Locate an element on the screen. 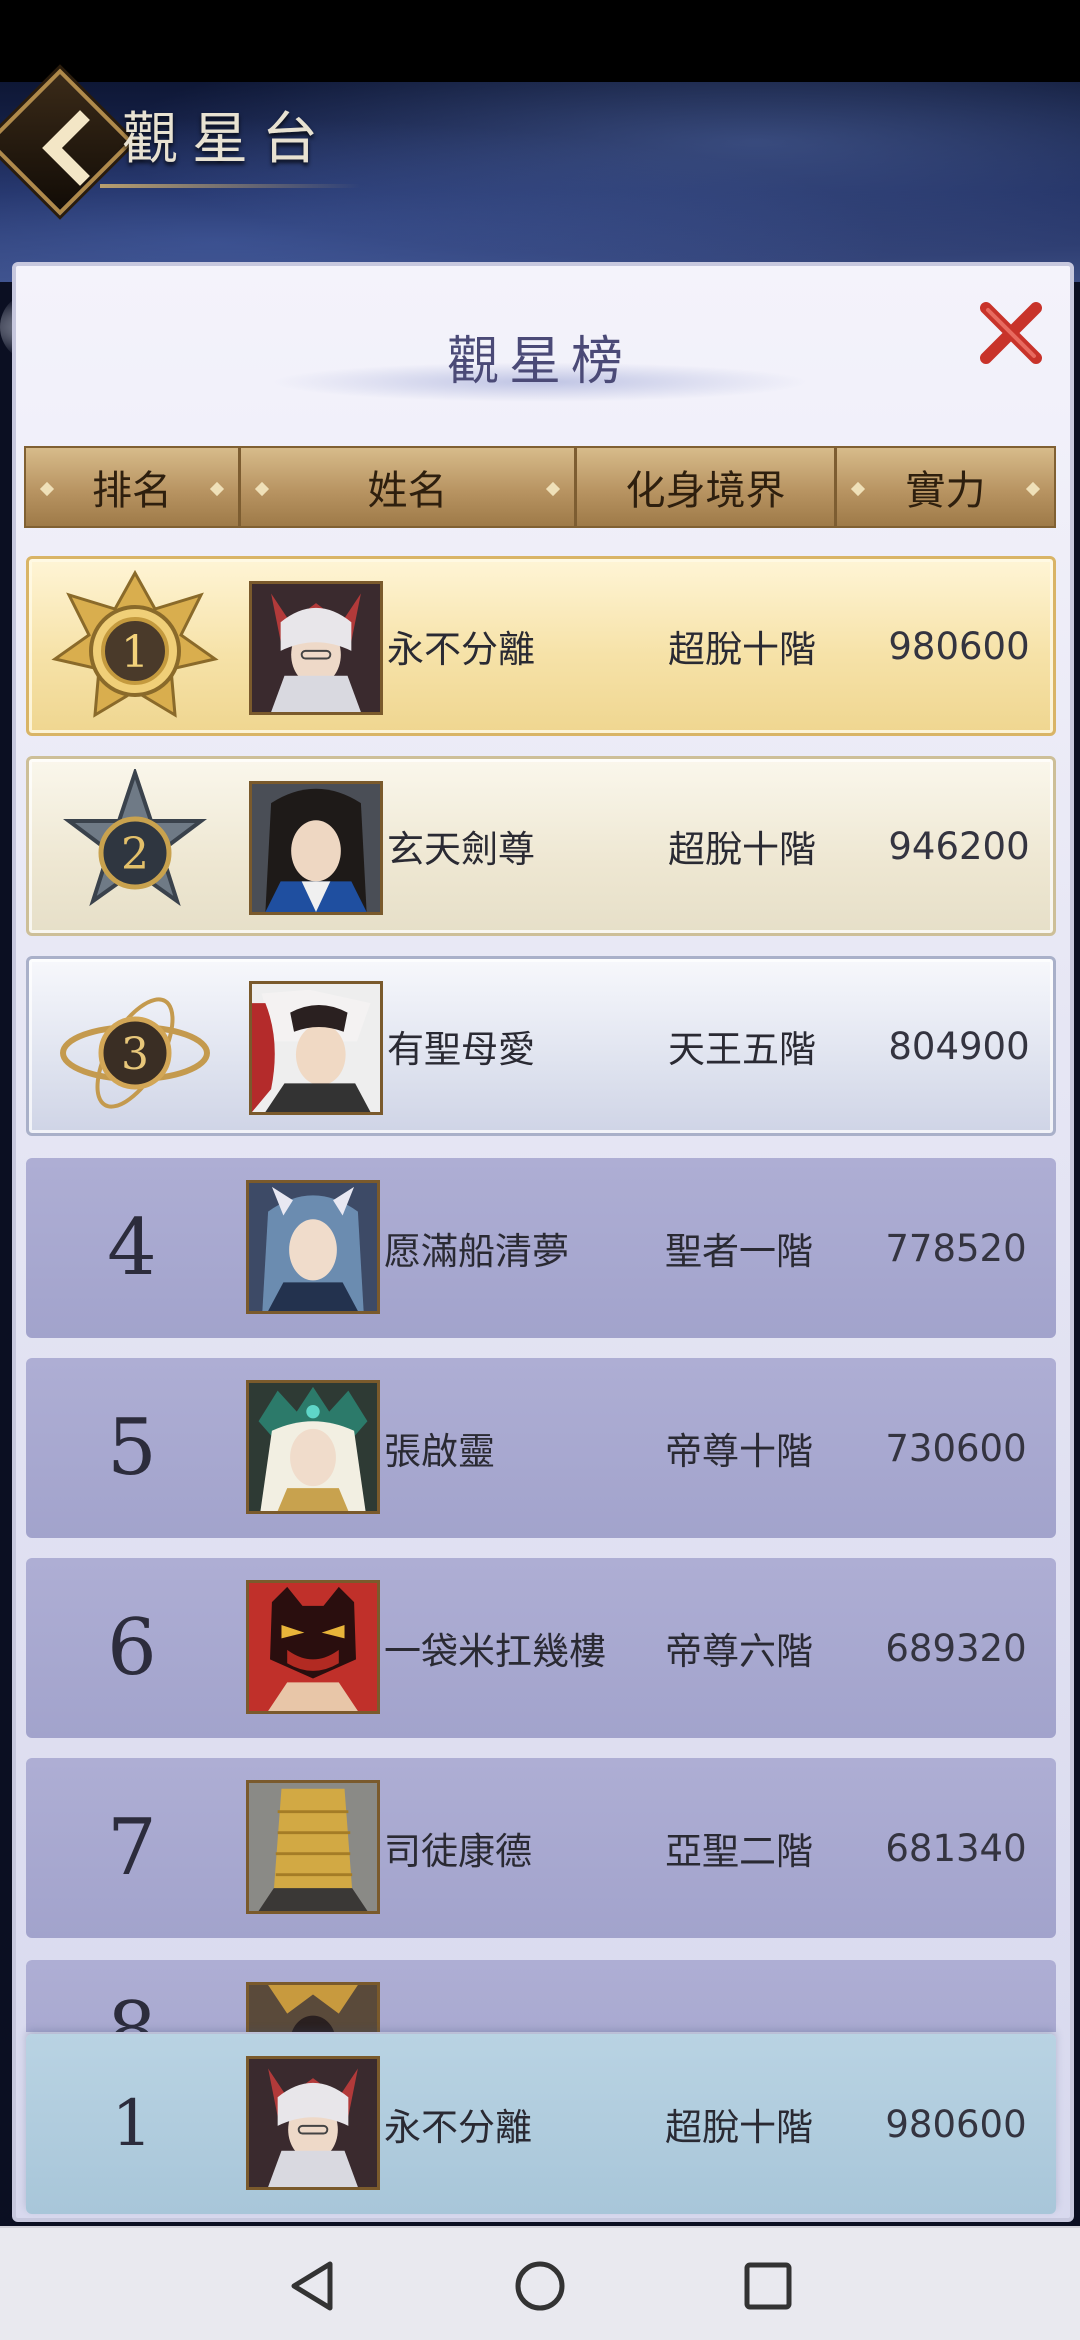 The width and height of the screenshot is (1080, 2340). table-row: 4 愿滿船清夢 聖者一階 778520 is located at coordinates (541, 1248).